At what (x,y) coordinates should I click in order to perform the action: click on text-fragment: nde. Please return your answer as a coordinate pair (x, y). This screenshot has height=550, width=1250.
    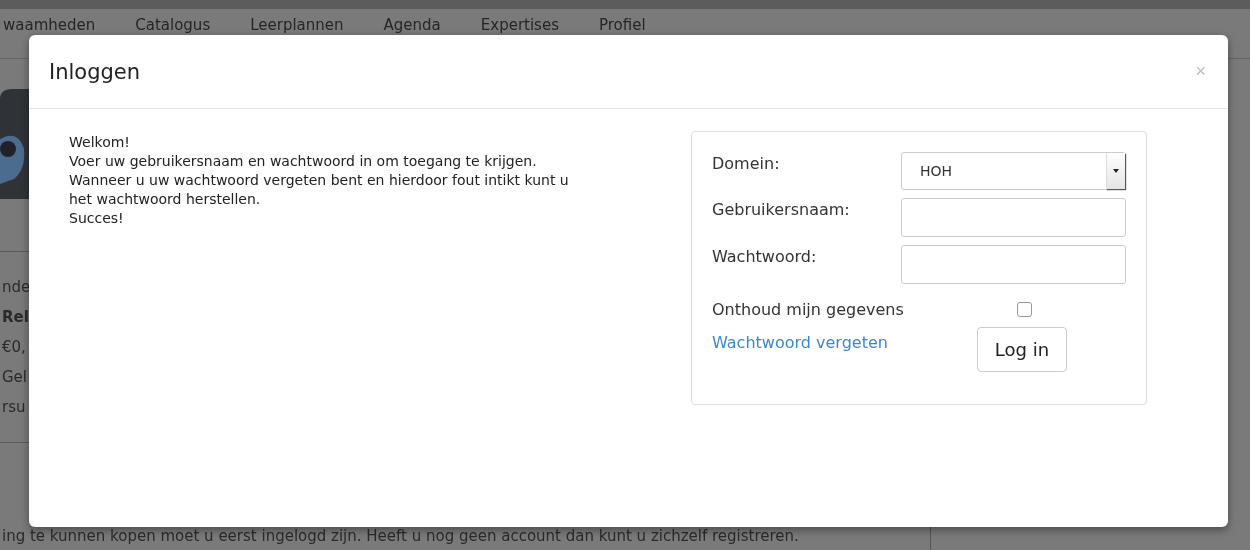
    Looking at the image, I should click on (15, 287).